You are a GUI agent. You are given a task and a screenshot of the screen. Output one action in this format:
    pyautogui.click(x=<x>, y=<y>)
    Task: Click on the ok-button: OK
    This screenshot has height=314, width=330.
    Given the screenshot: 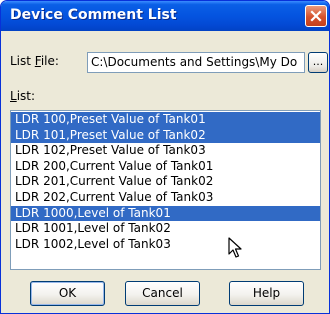 What is the action you would take?
    pyautogui.click(x=67, y=293)
    